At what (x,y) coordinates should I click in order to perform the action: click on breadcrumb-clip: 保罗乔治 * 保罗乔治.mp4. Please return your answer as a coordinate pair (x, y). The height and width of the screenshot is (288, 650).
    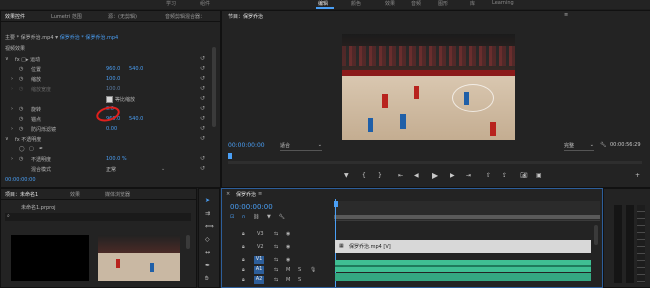
    Looking at the image, I should click on (89, 38).